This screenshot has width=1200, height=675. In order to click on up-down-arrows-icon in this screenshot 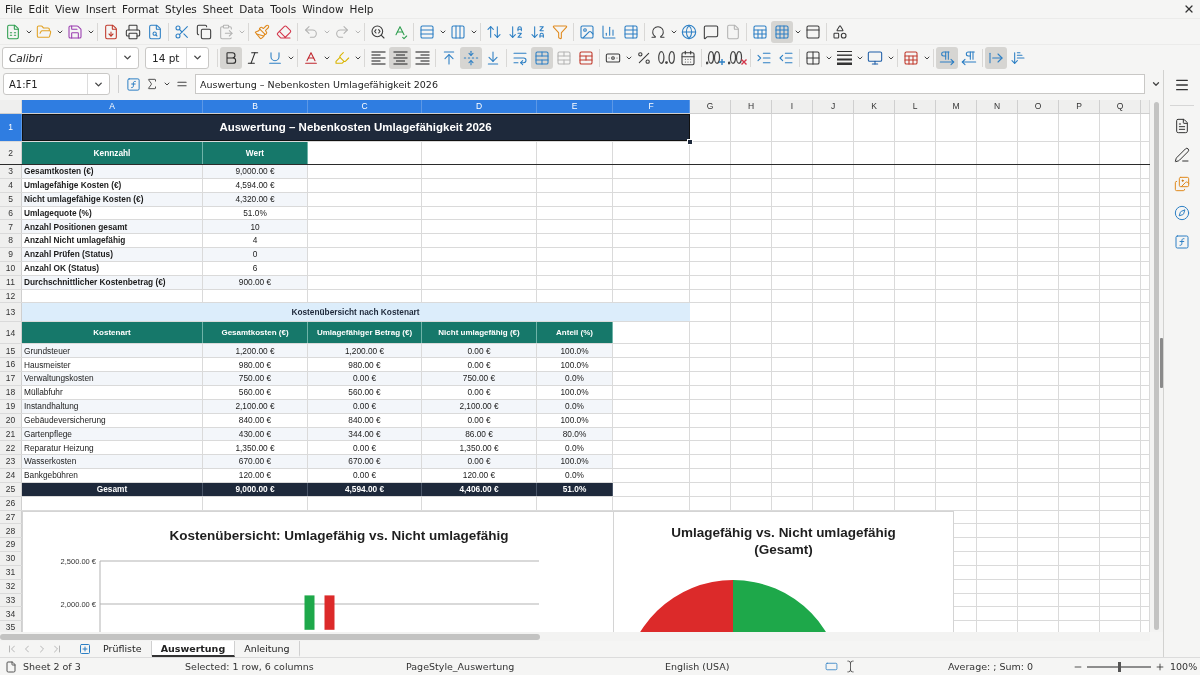, I will do `click(494, 31)`.